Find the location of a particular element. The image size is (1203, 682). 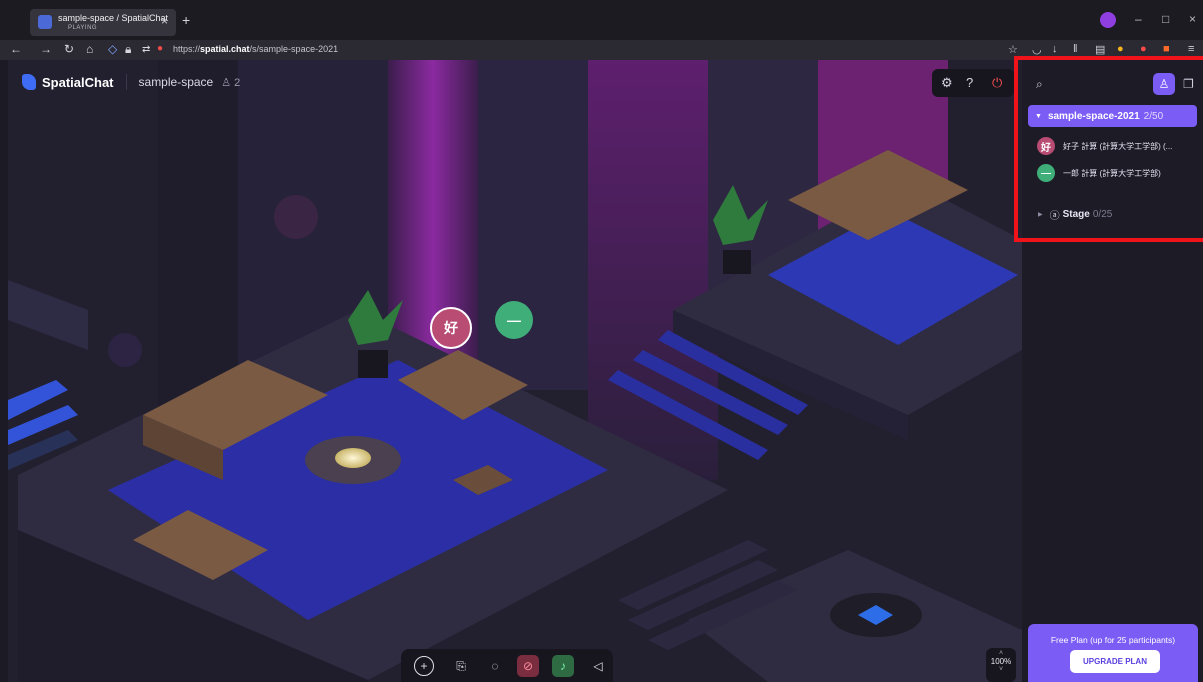

plan-text: Free Plan (up for 25 participants) is located at coordinates (1113, 640).